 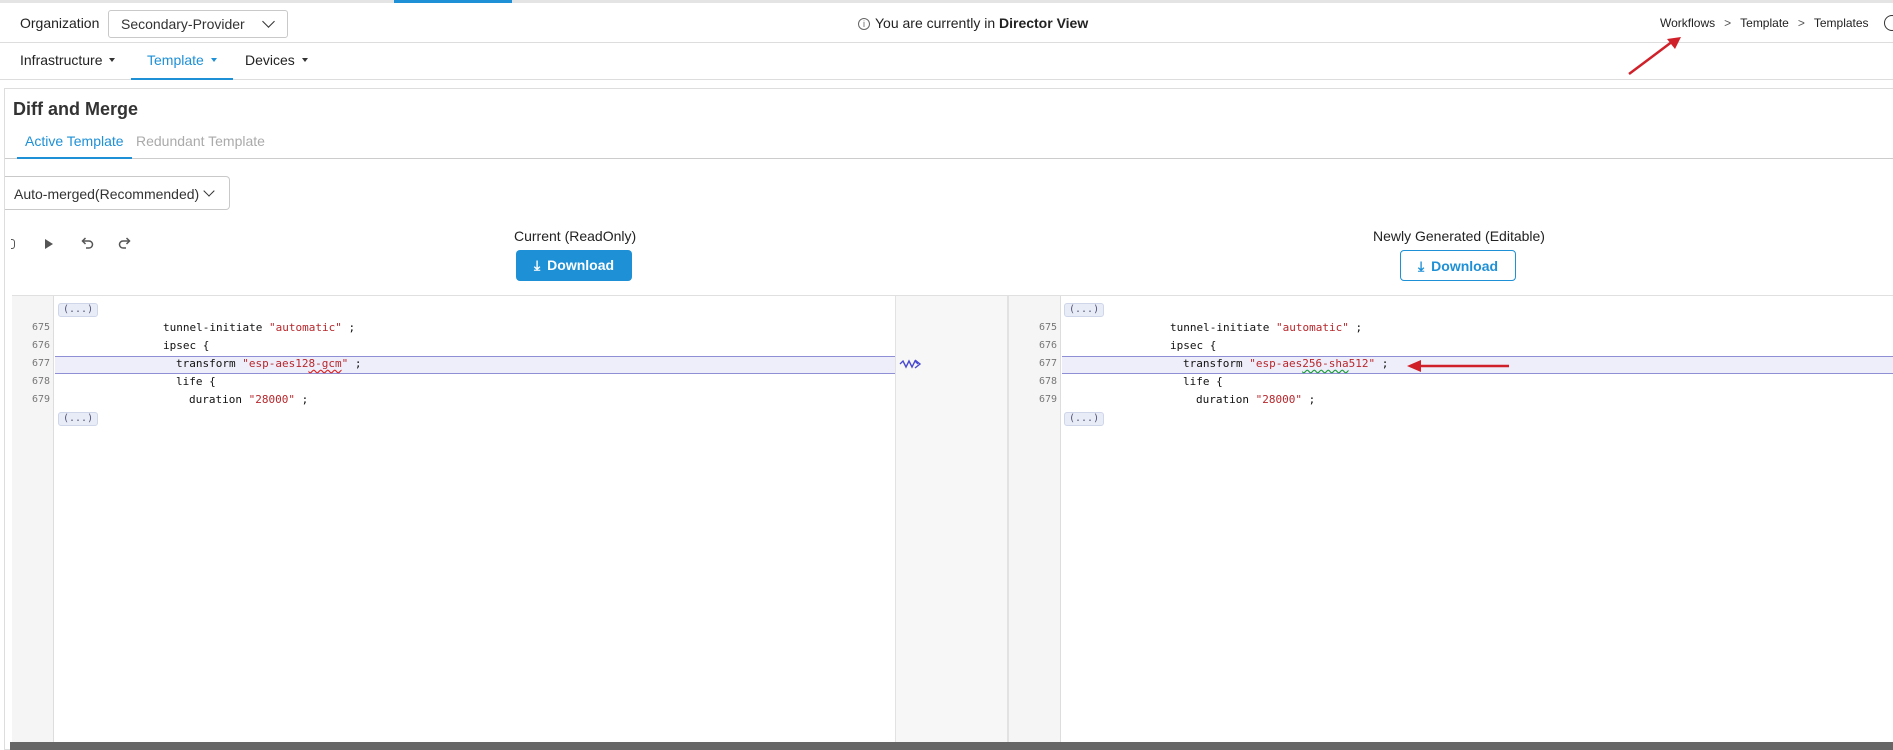 What do you see at coordinates (1047, 327) in the screenshot?
I see `right-line-number: 675` at bounding box center [1047, 327].